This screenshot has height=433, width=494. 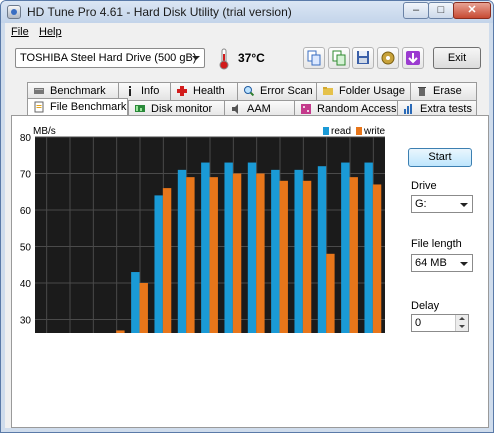 What do you see at coordinates (440, 157) in the screenshot?
I see `start-button: Start` at bounding box center [440, 157].